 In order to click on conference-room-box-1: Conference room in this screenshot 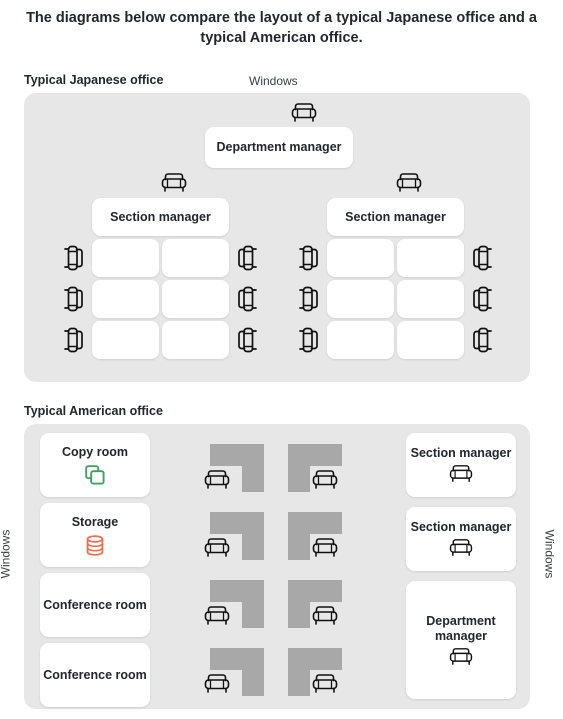, I will do `click(95, 605)`.